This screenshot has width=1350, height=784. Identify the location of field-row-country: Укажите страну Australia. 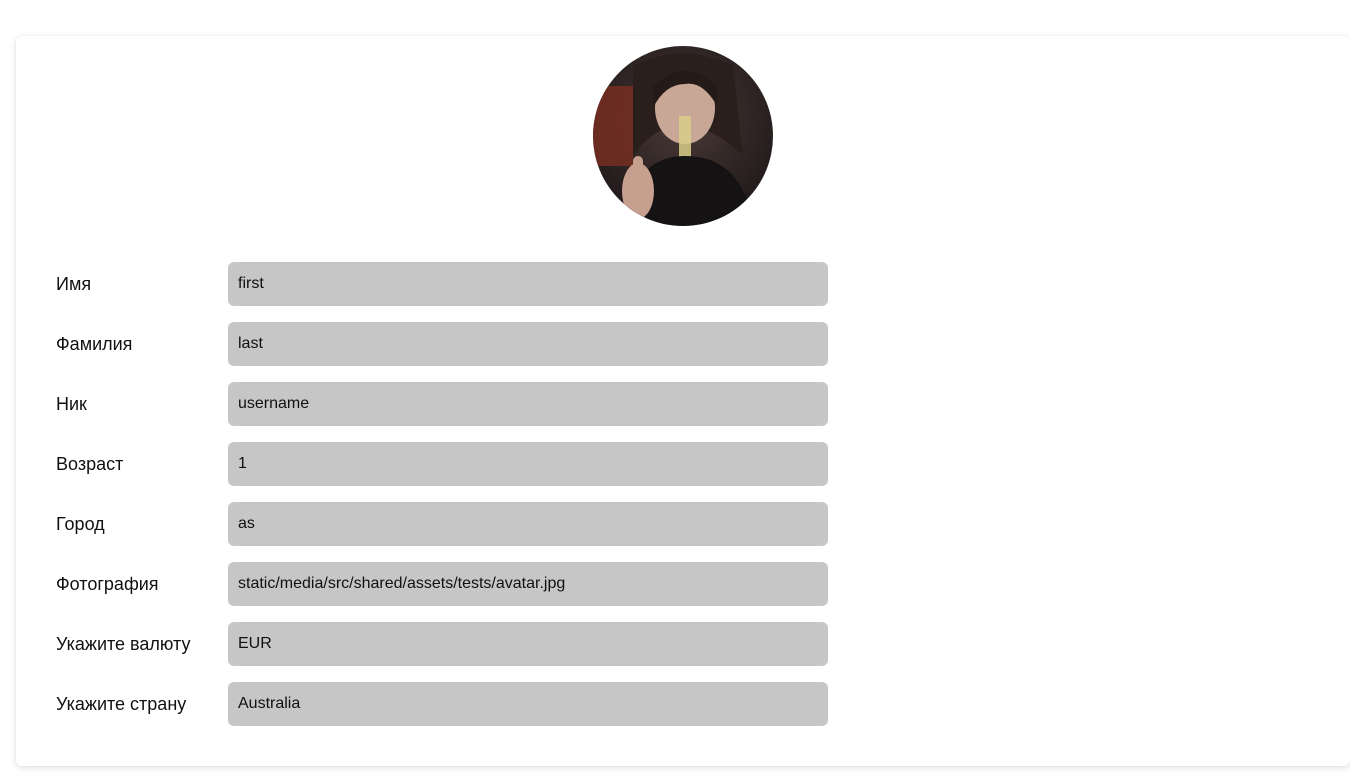
(442, 704).